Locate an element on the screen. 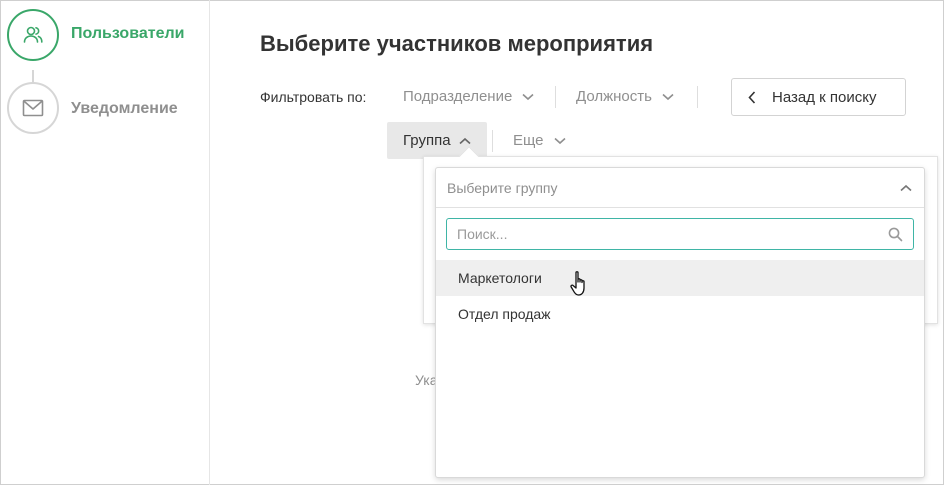 This screenshot has width=944, height=485. back-to-search-button: Назад к поиску is located at coordinates (818, 97).